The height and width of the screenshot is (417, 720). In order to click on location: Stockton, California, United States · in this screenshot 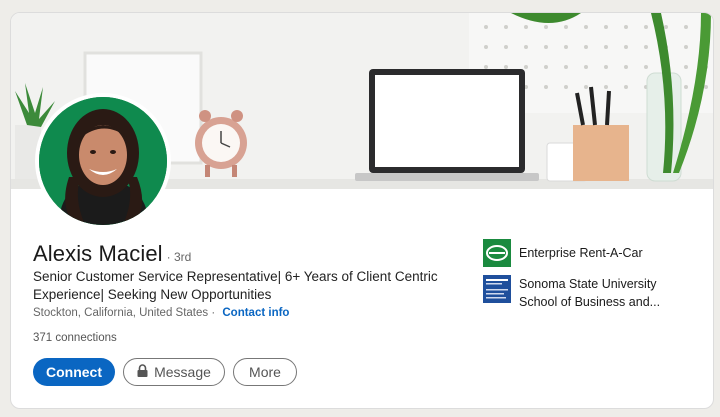, I will do `click(124, 313)`.